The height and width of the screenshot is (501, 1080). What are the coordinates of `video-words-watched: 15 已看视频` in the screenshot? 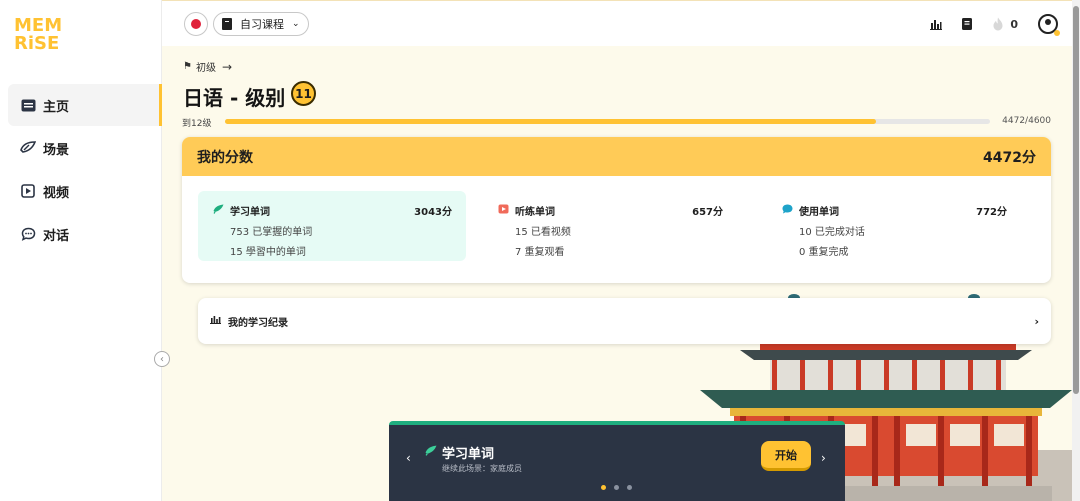 It's located at (543, 232).